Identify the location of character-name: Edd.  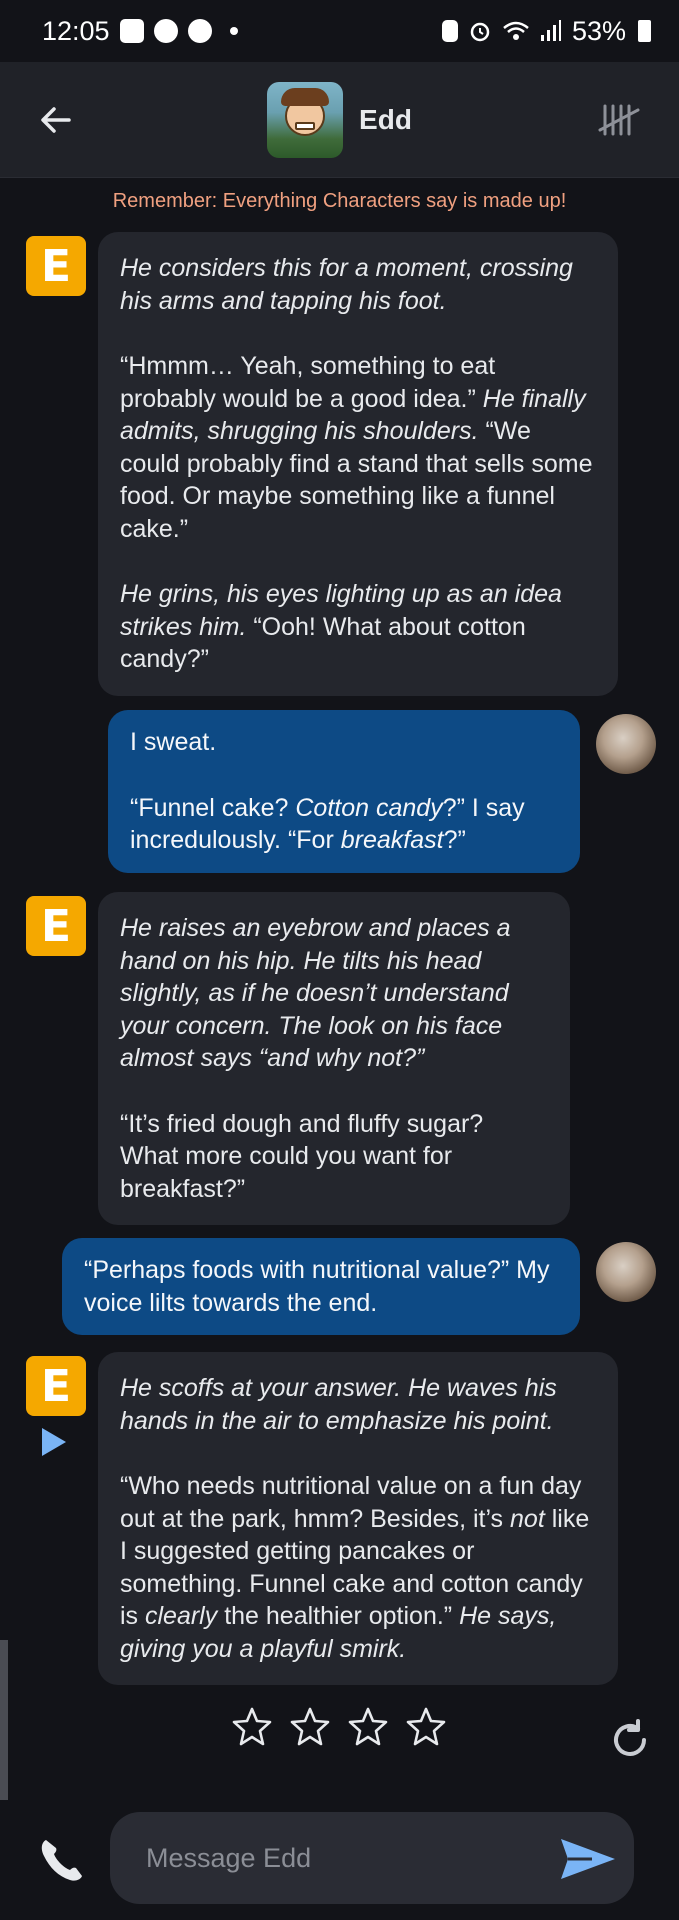
(385, 119).